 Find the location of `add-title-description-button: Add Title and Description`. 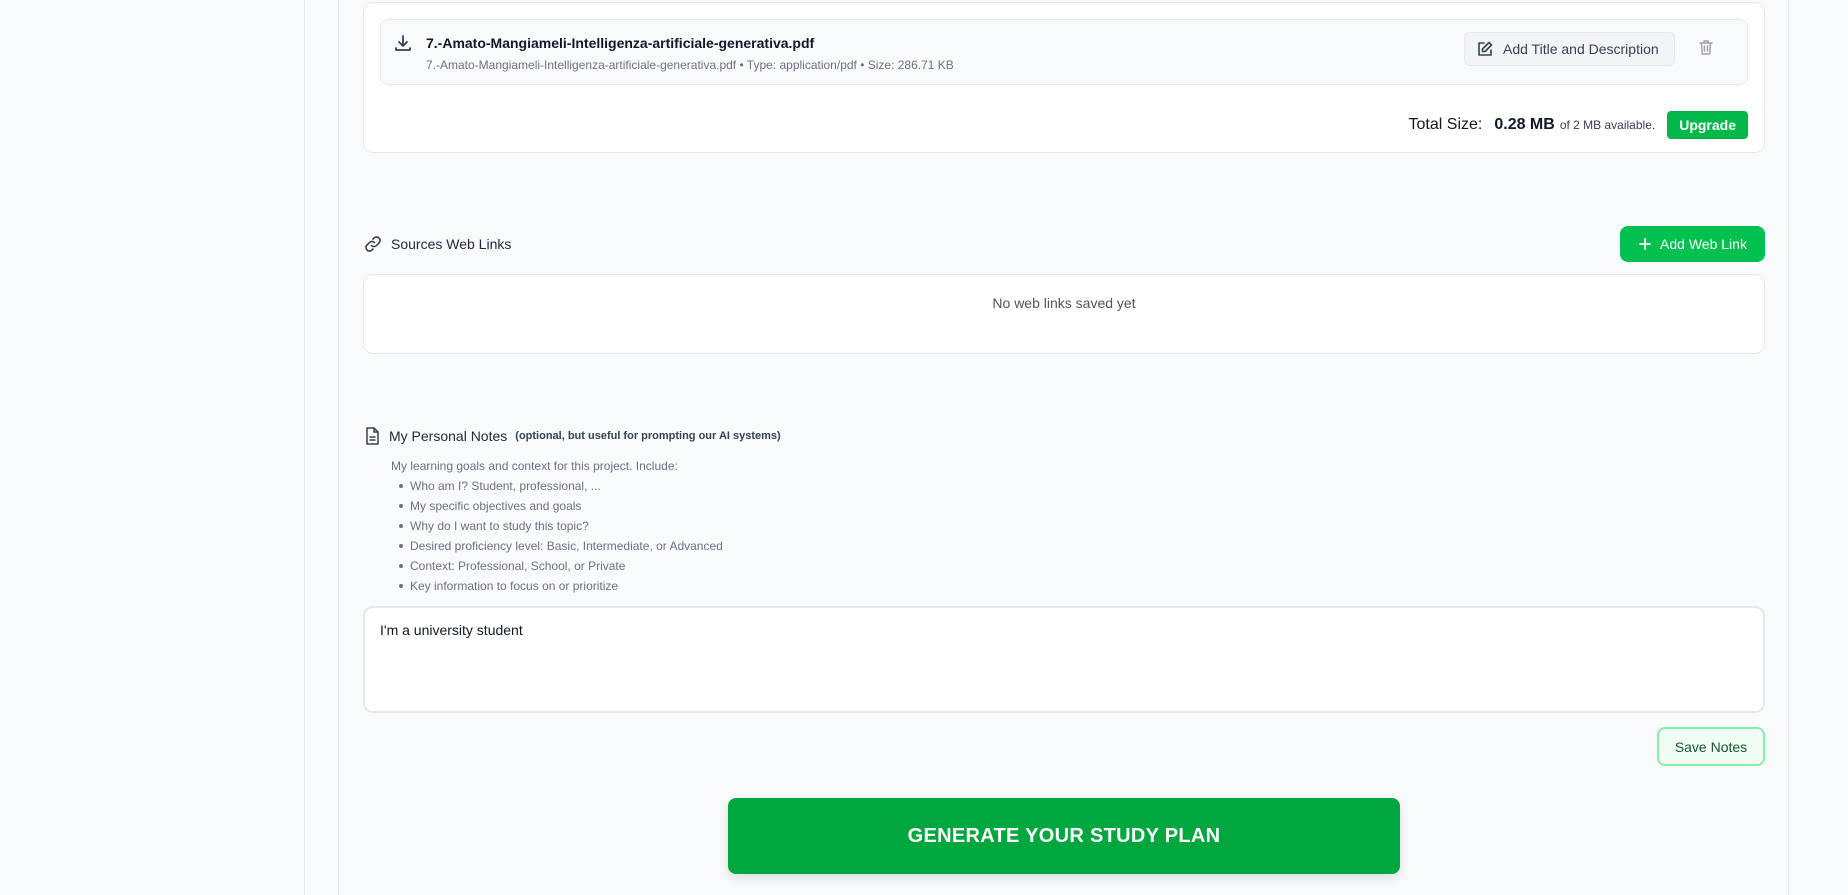

add-title-description-button: Add Title and Description is located at coordinates (1569, 49).